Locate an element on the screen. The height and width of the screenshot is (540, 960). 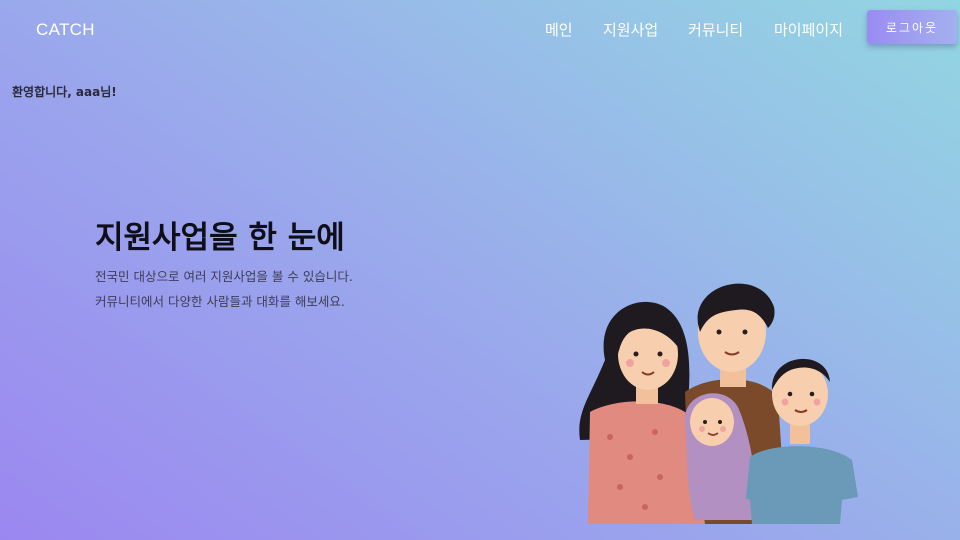
nav-item-main: 메인 is located at coordinates (559, 29).